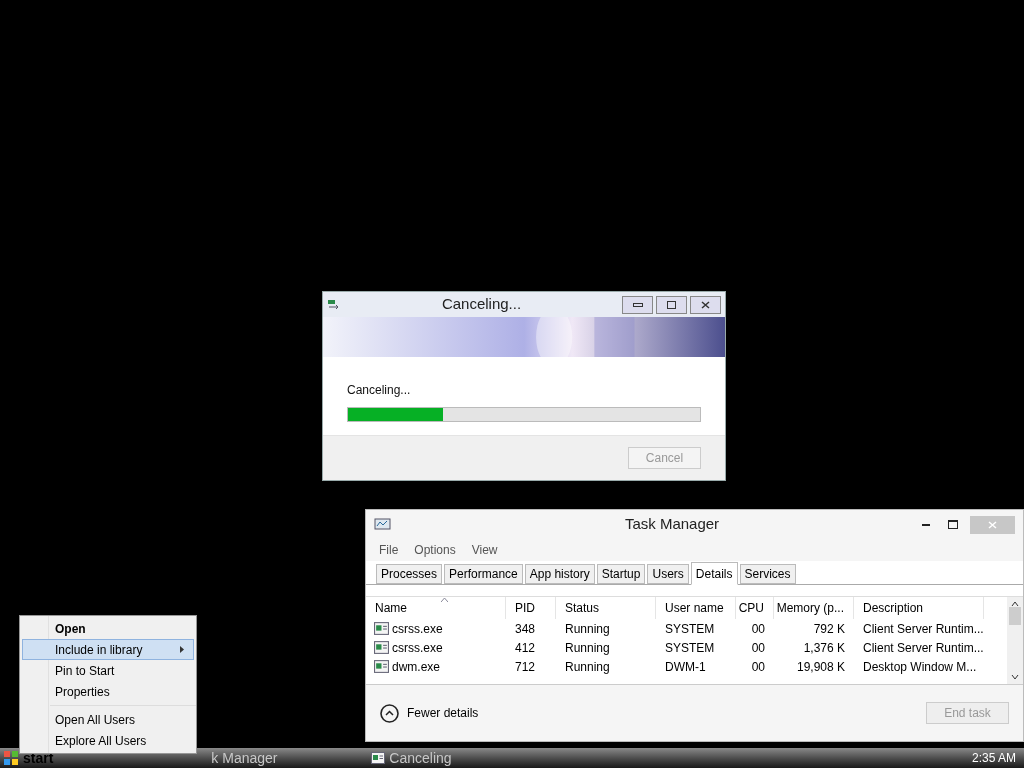  What do you see at coordinates (824, 648) in the screenshot?
I see `table-cell-text: 1,376 K` at bounding box center [824, 648].